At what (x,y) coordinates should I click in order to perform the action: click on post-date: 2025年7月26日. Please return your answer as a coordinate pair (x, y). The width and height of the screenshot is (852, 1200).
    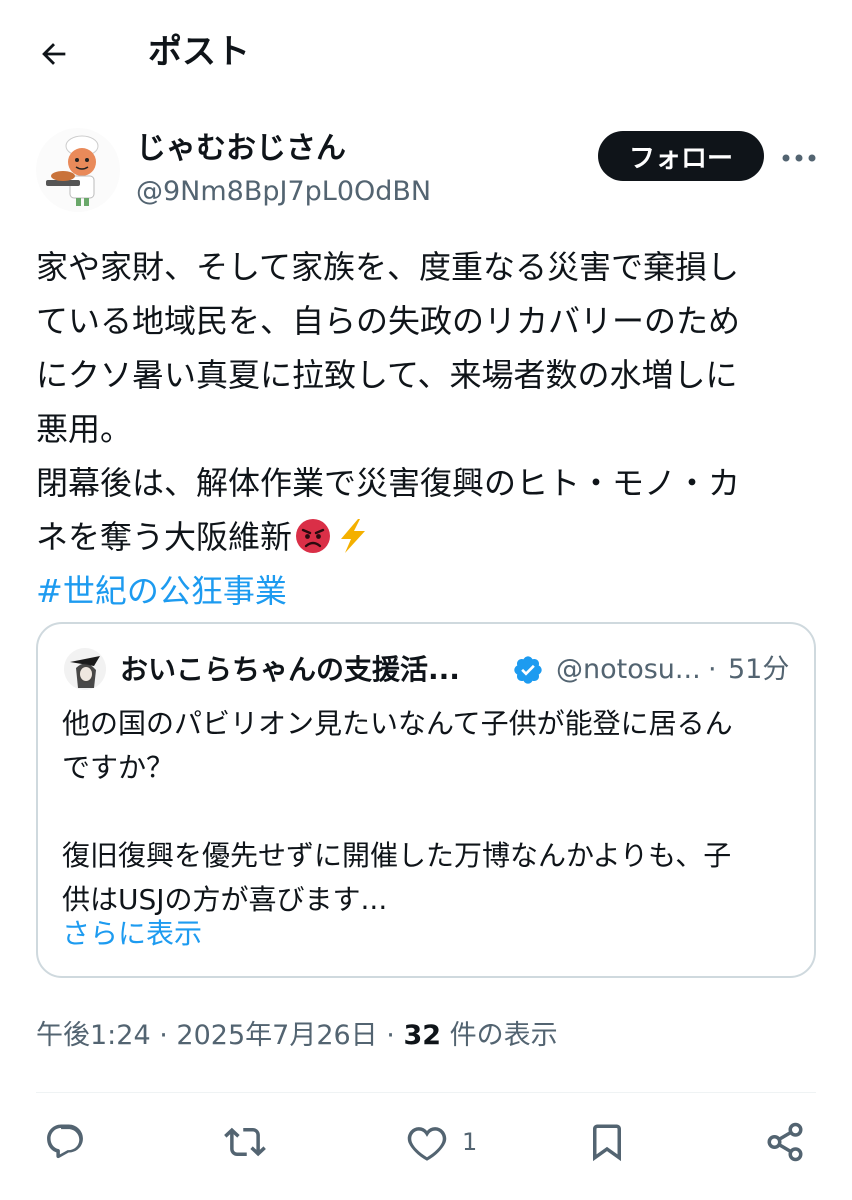
    Looking at the image, I should click on (276, 1035).